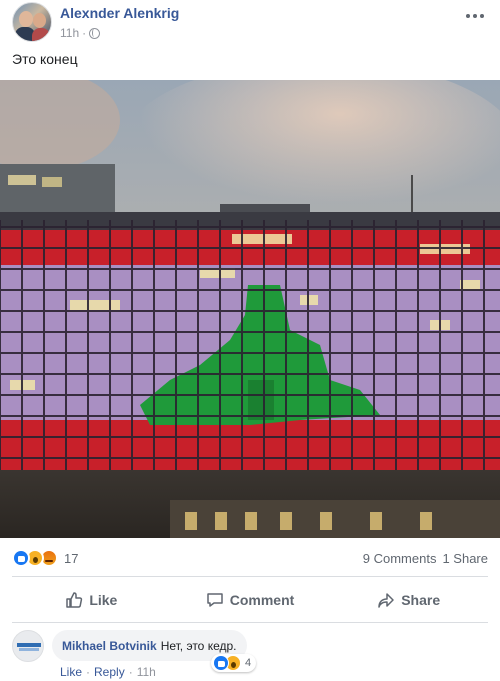  I want to click on comment-text: Нет, это кедр., so click(198, 645).